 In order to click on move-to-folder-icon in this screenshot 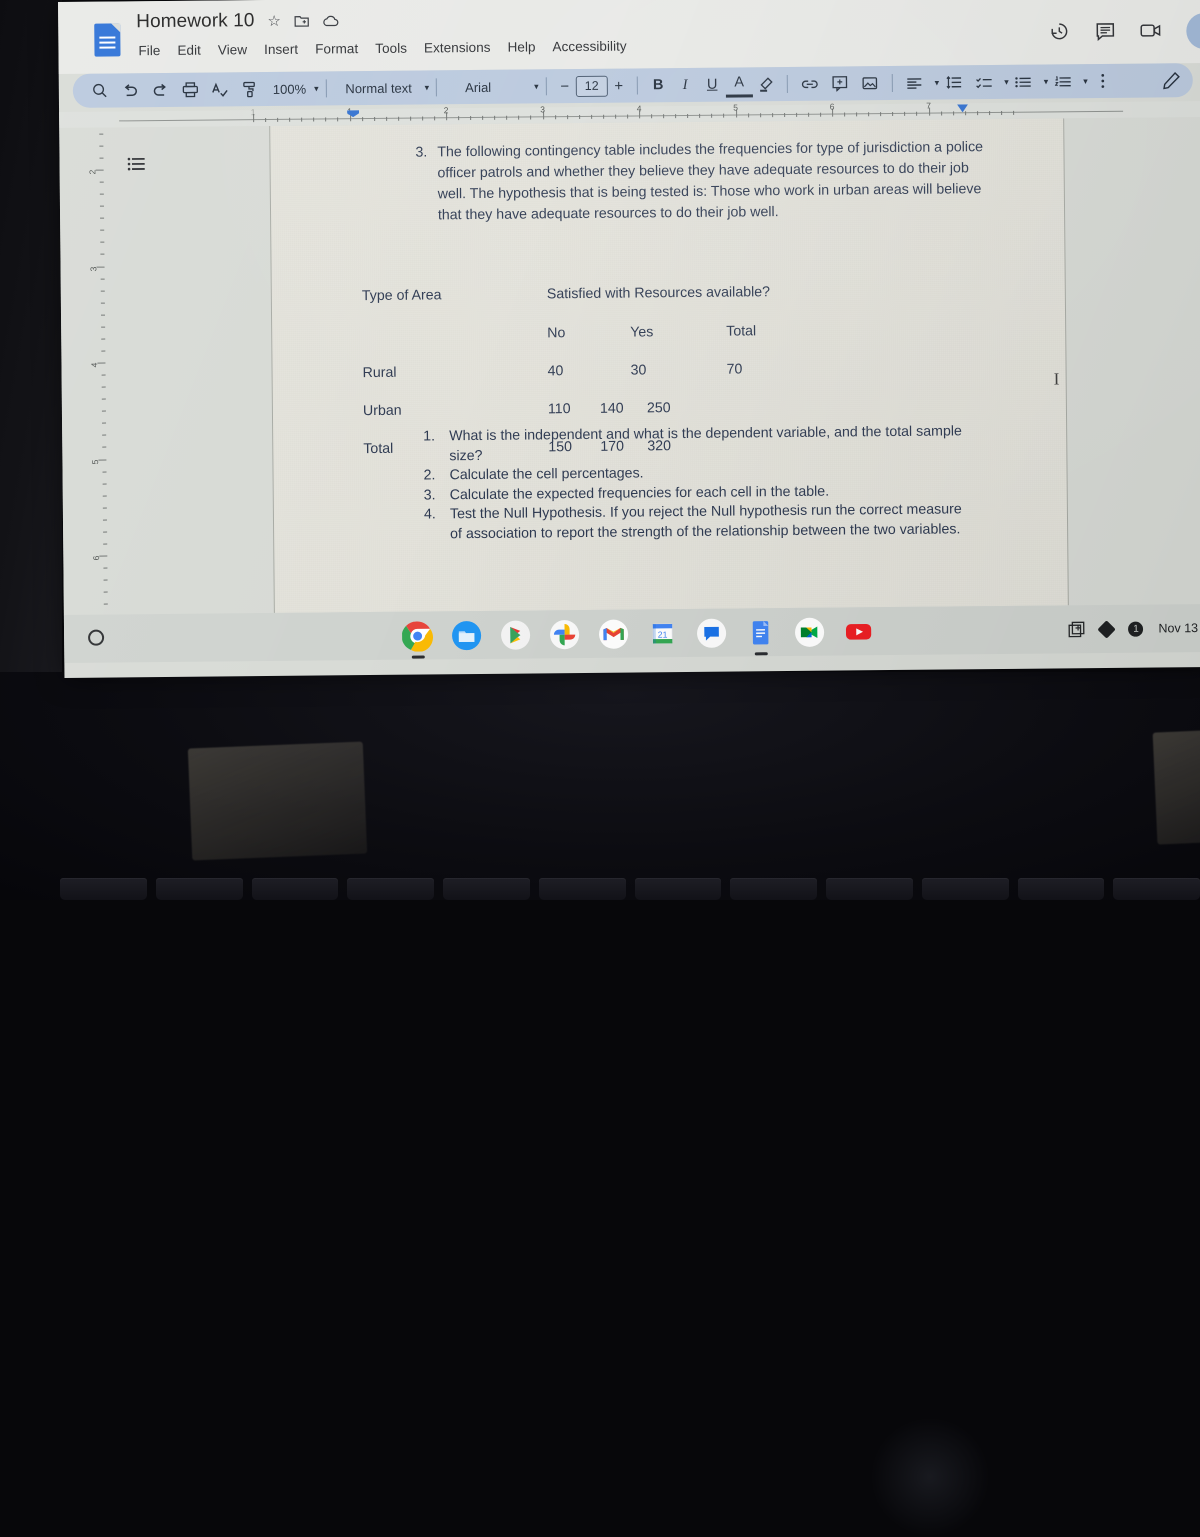, I will do `click(301, 21)`.